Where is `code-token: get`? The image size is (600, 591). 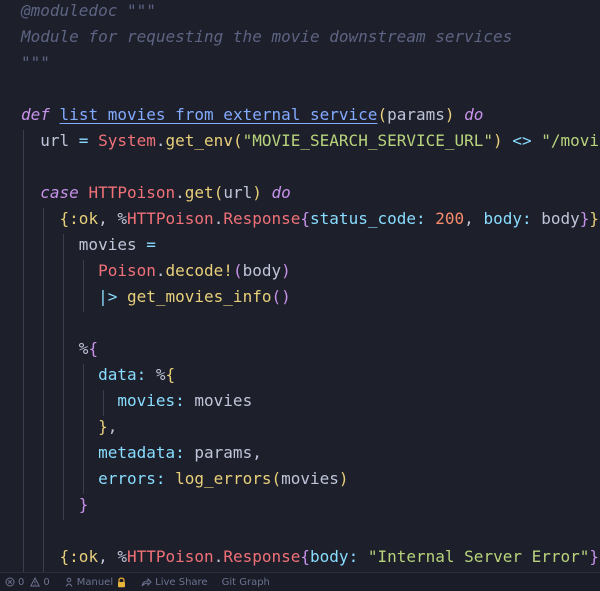 code-token: get is located at coordinates (199, 192).